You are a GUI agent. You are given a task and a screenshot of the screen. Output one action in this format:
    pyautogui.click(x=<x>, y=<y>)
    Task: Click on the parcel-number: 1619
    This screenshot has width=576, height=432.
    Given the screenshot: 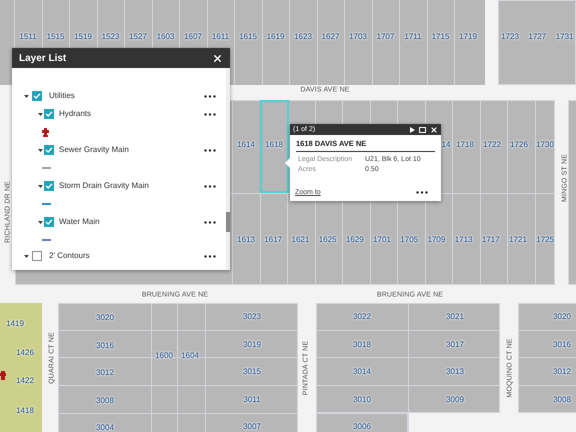 What is the action you would take?
    pyautogui.click(x=275, y=37)
    